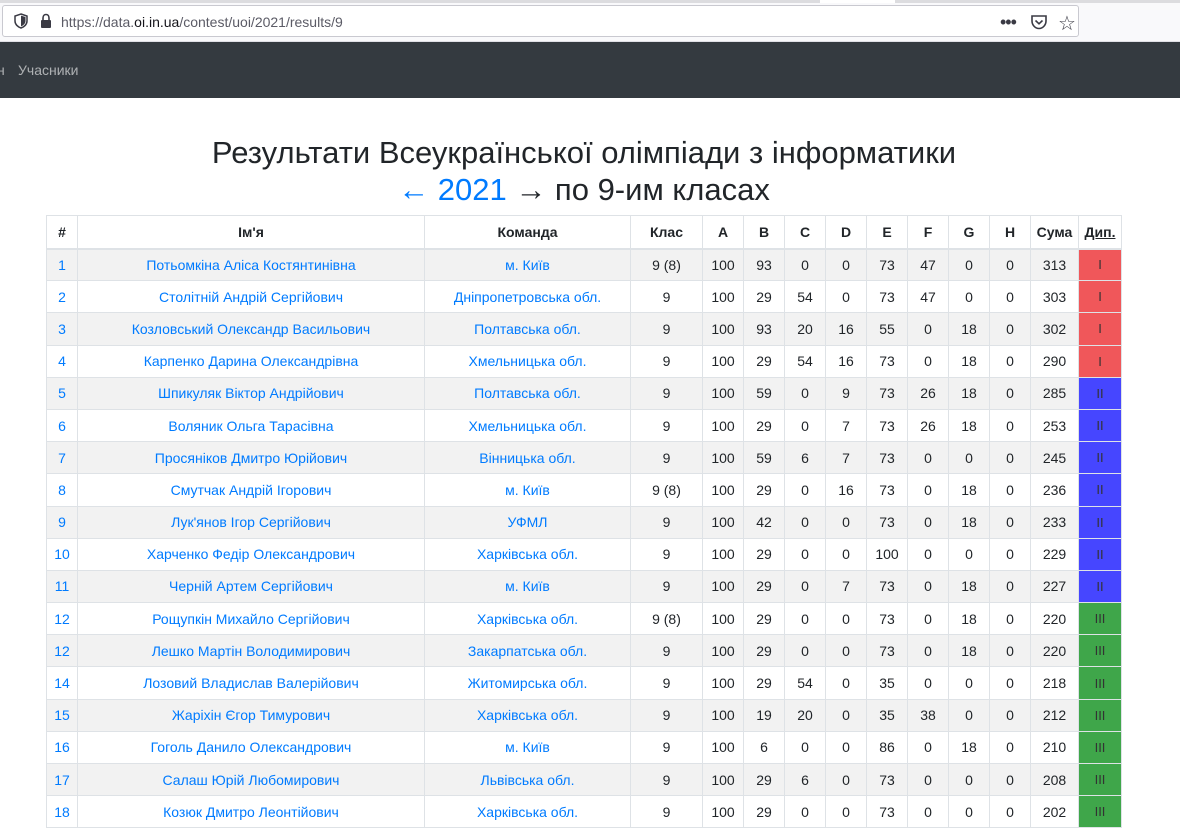 The image size is (1180, 836). What do you see at coordinates (157, 22) in the screenshot?
I see `url-domain: oi.in.ua` at bounding box center [157, 22].